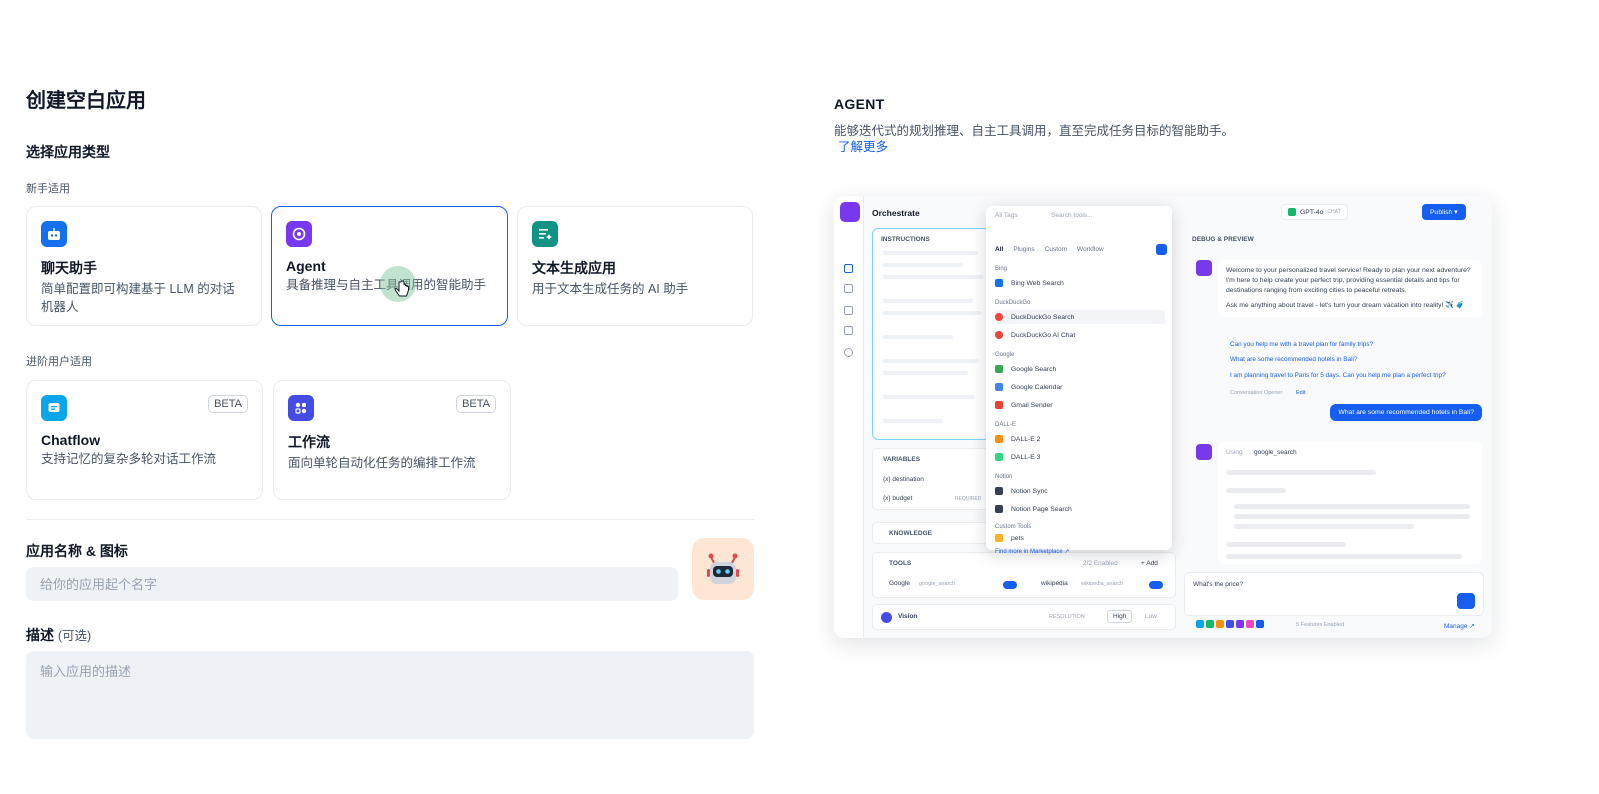 The height and width of the screenshot is (794, 1599). What do you see at coordinates (1001, 269) in the screenshot?
I see `group-bing: Bing` at bounding box center [1001, 269].